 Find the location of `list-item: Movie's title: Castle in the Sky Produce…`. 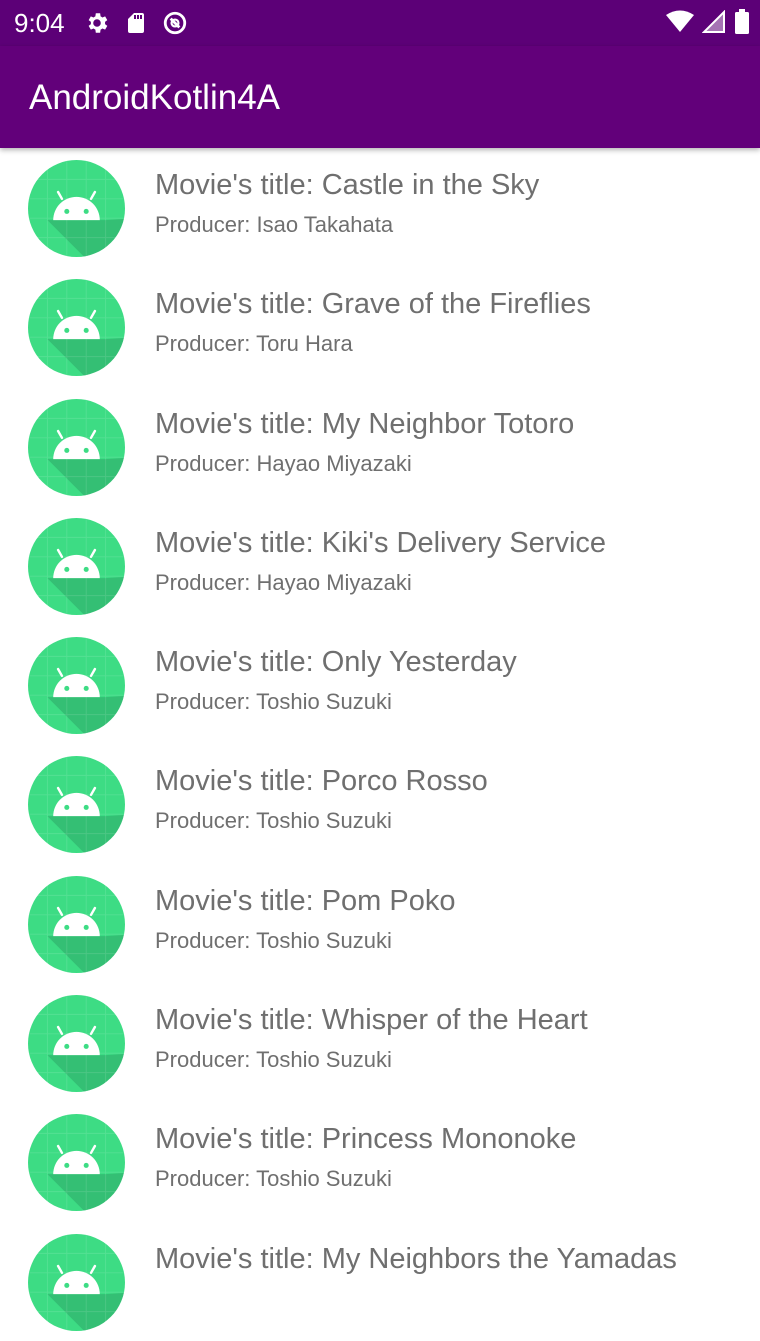

list-item: Movie's title: Castle in the Sky Produce… is located at coordinates (380, 207).